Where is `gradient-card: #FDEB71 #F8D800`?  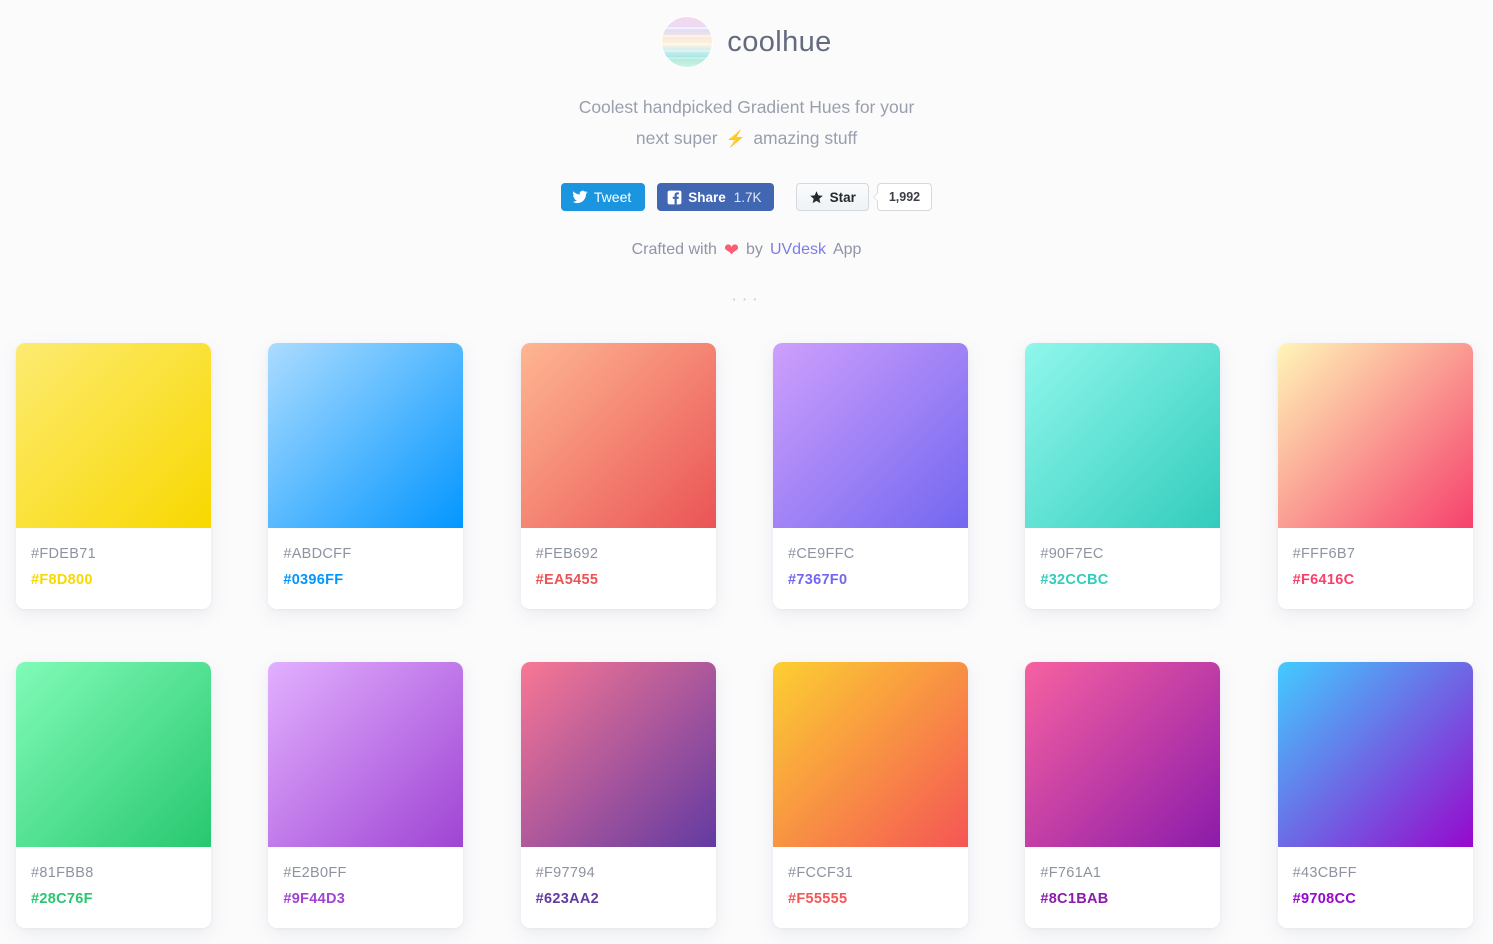 gradient-card: #FDEB71 #F8D800 is located at coordinates (113, 476).